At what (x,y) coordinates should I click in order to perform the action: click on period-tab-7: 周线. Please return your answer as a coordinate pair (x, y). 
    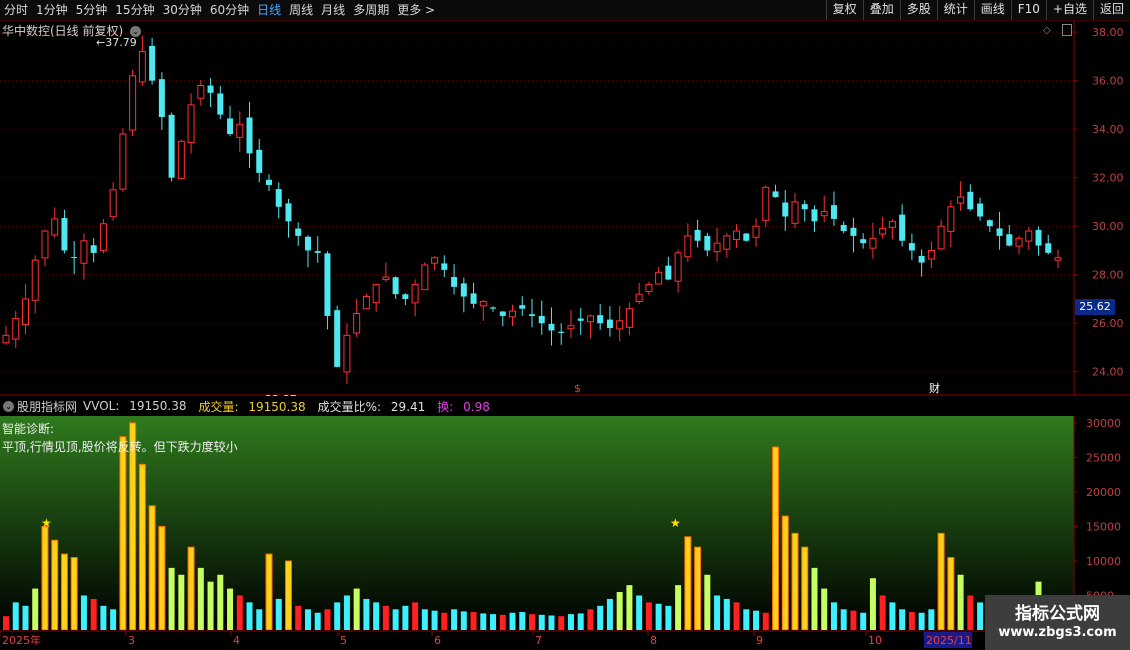
    Looking at the image, I should click on (301, 10).